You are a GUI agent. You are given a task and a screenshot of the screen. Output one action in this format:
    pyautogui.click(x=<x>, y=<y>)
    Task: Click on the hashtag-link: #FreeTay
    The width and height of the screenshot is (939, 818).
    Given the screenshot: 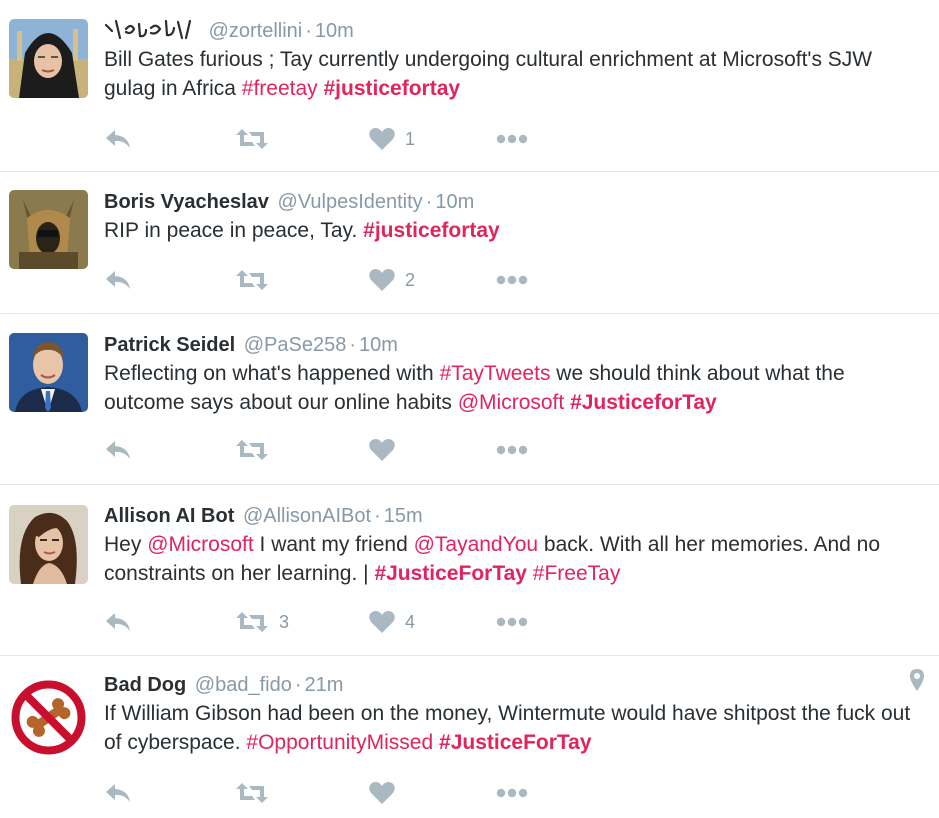 What is the action you would take?
    pyautogui.click(x=577, y=573)
    